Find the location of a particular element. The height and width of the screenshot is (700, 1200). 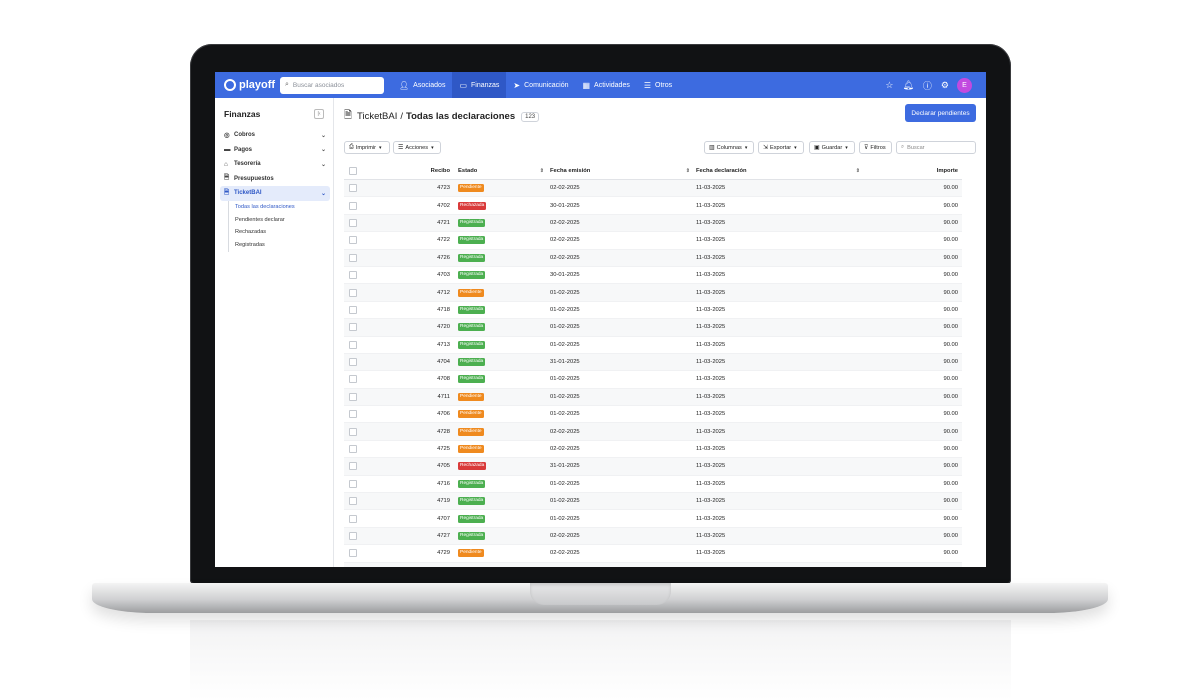

status-badge: Registrada is located at coordinates (472, 362).